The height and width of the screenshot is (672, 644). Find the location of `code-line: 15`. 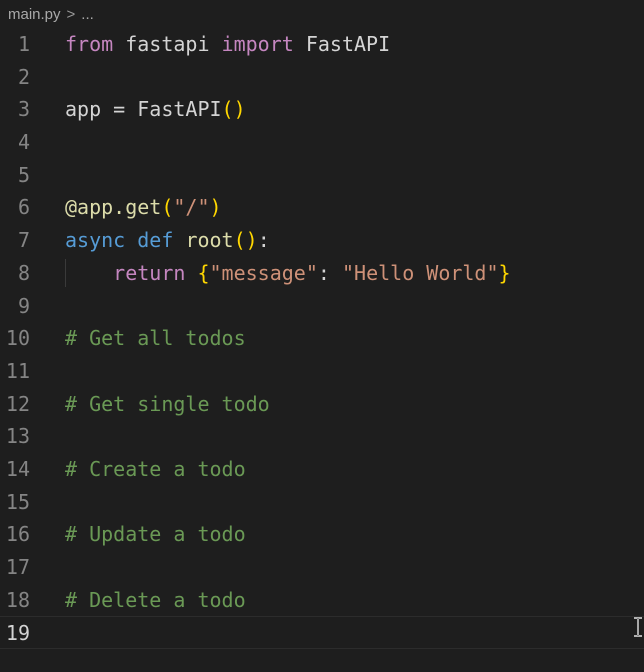

code-line: 15 is located at coordinates (322, 502).